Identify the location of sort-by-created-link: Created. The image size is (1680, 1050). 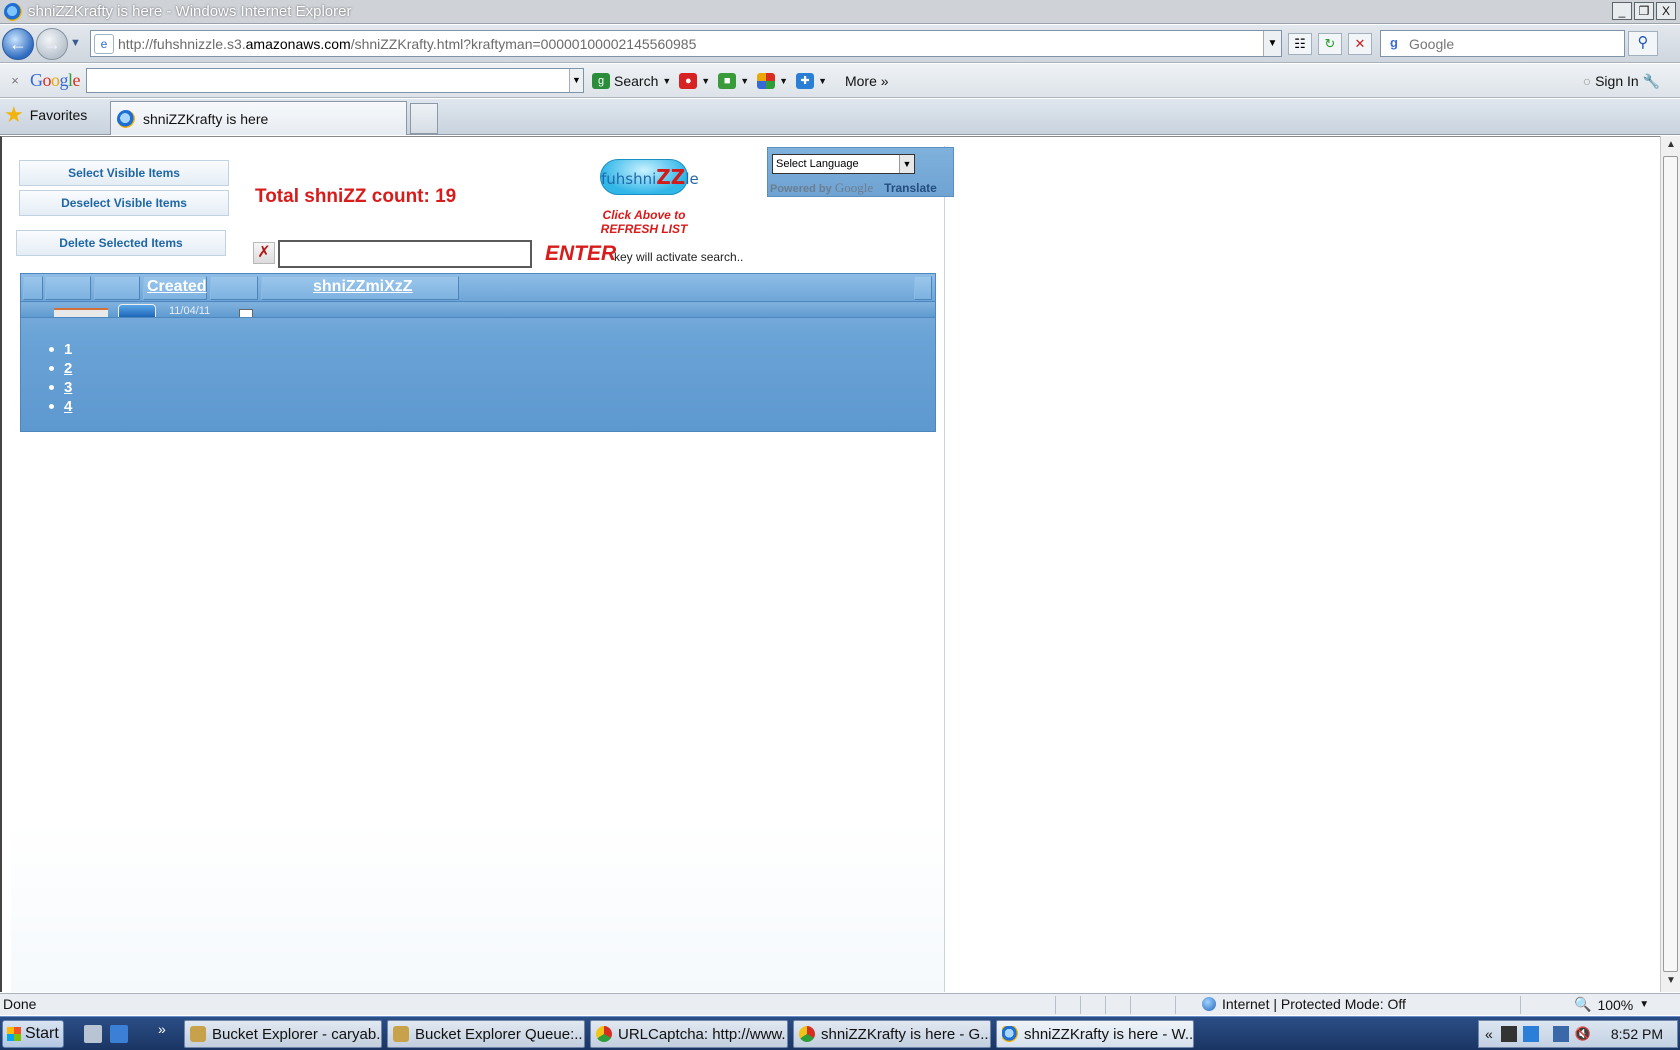
(177, 287).